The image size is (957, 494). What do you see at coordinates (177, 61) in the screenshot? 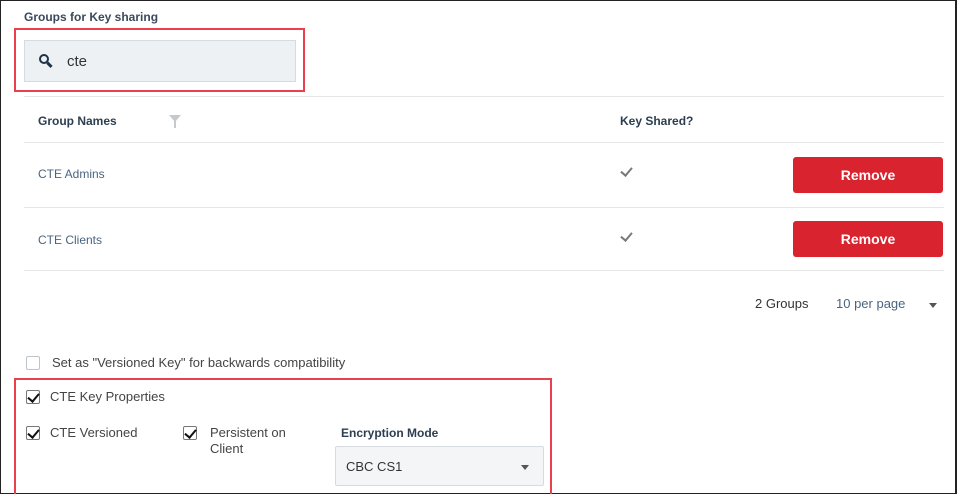
I see `search-input` at bounding box center [177, 61].